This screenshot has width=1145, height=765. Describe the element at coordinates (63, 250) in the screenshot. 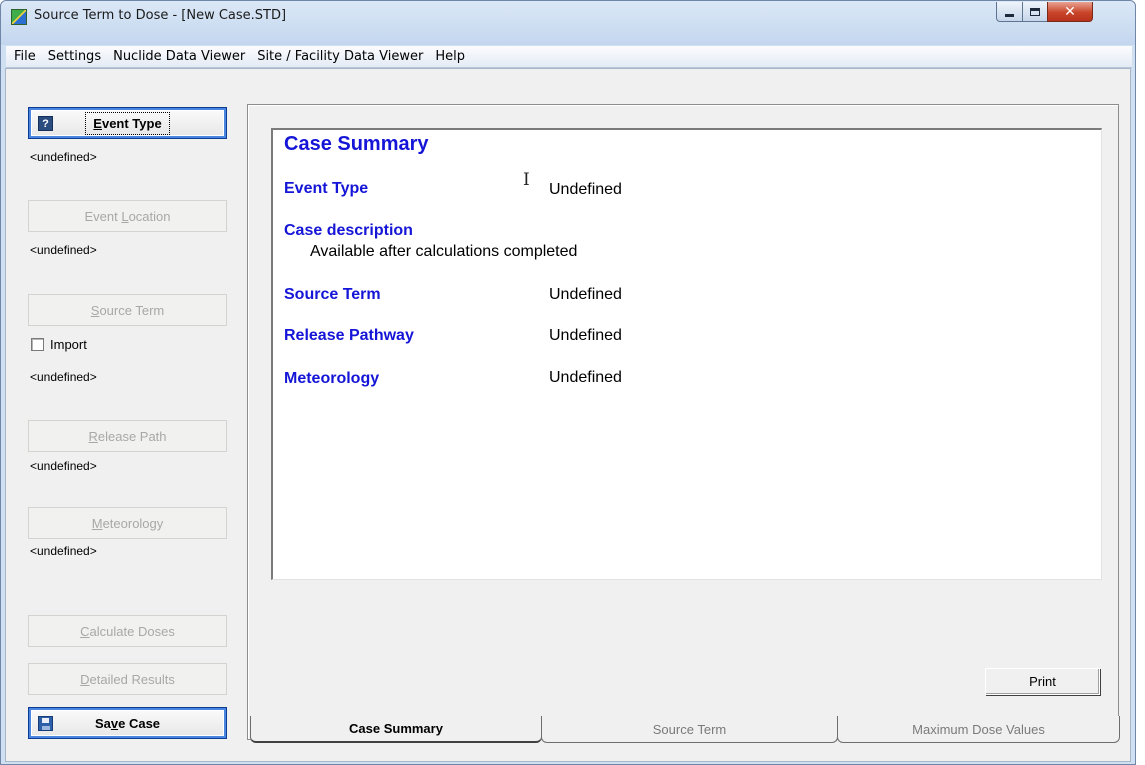

I see `event-location-value: <undefined>` at that location.